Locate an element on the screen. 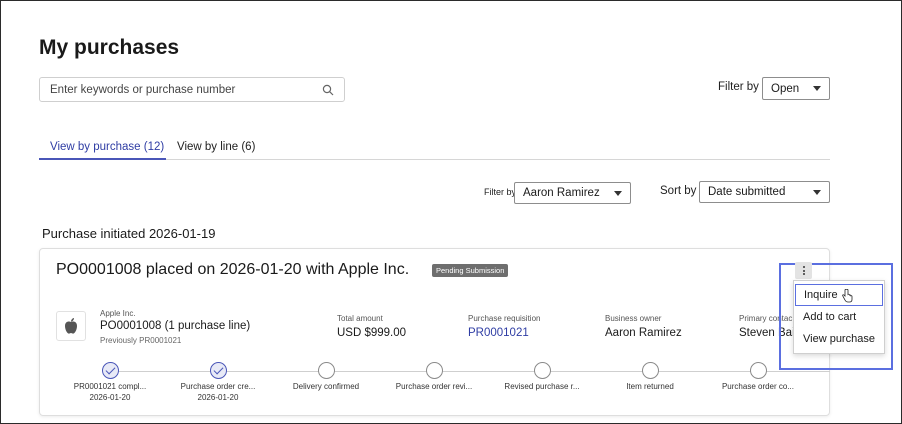 This screenshot has height=424, width=902. owner-filter-select: Aaron Ramirez is located at coordinates (572, 193).